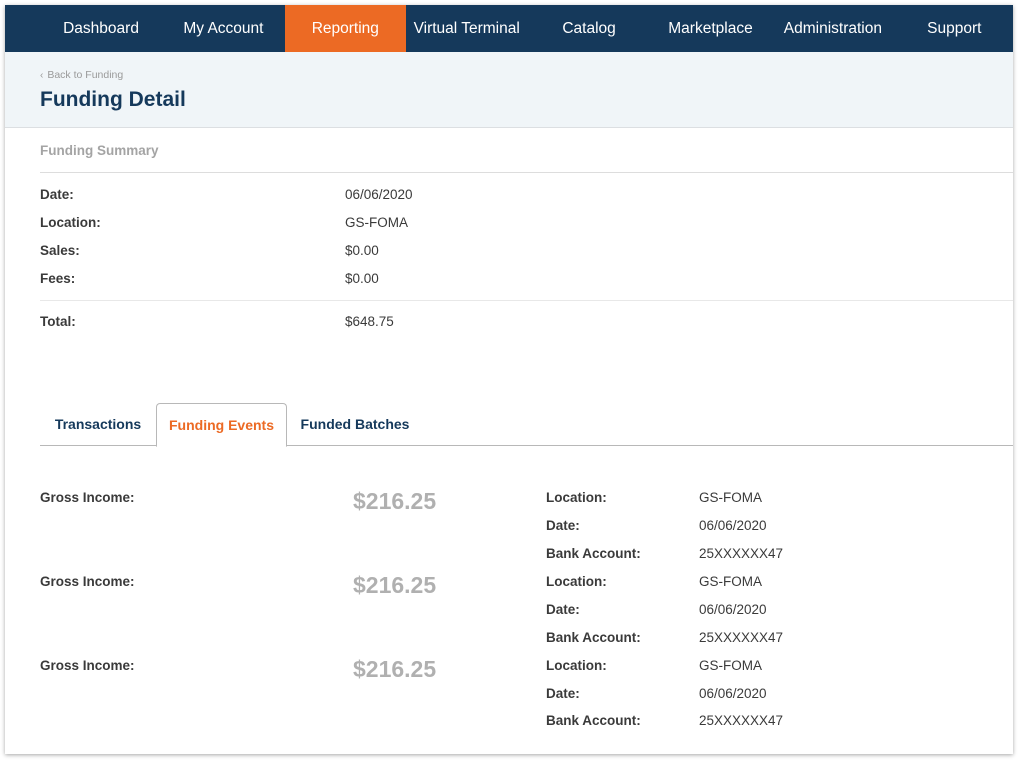  Describe the element at coordinates (588, 28) in the screenshot. I see `nav-item-catalog: Catalog` at that location.